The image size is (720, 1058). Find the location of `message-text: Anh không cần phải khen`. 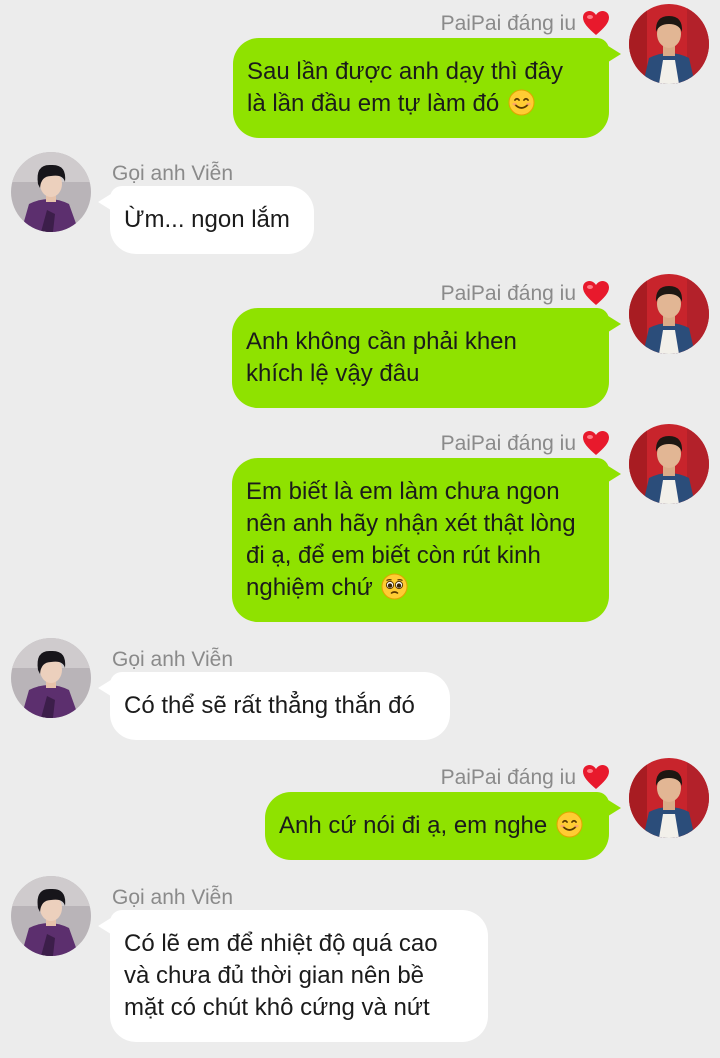

message-text: Anh không cần phải khen is located at coordinates (381, 341).